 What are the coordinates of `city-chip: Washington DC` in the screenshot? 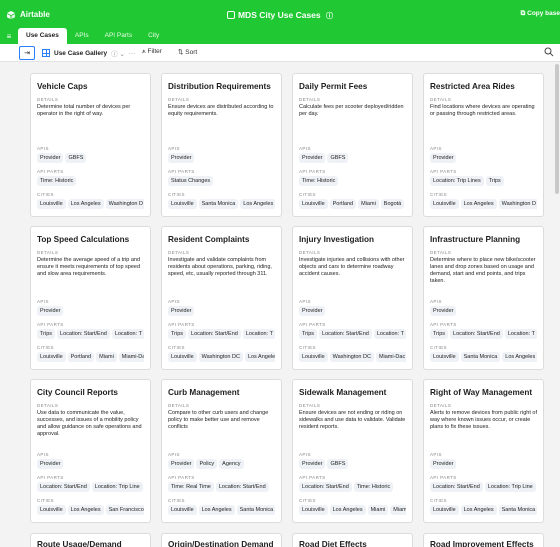 It's located at (351, 357).